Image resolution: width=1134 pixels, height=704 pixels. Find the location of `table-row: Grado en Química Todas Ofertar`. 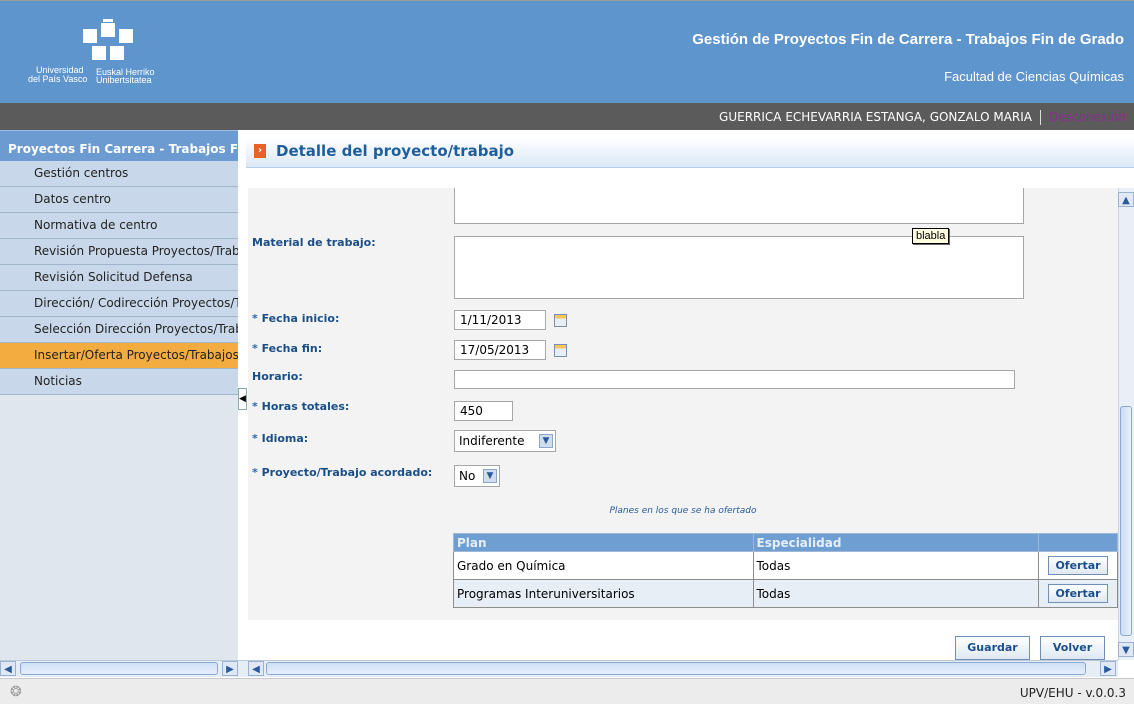

table-row: Grado en Química Todas Ofertar is located at coordinates (785, 565).